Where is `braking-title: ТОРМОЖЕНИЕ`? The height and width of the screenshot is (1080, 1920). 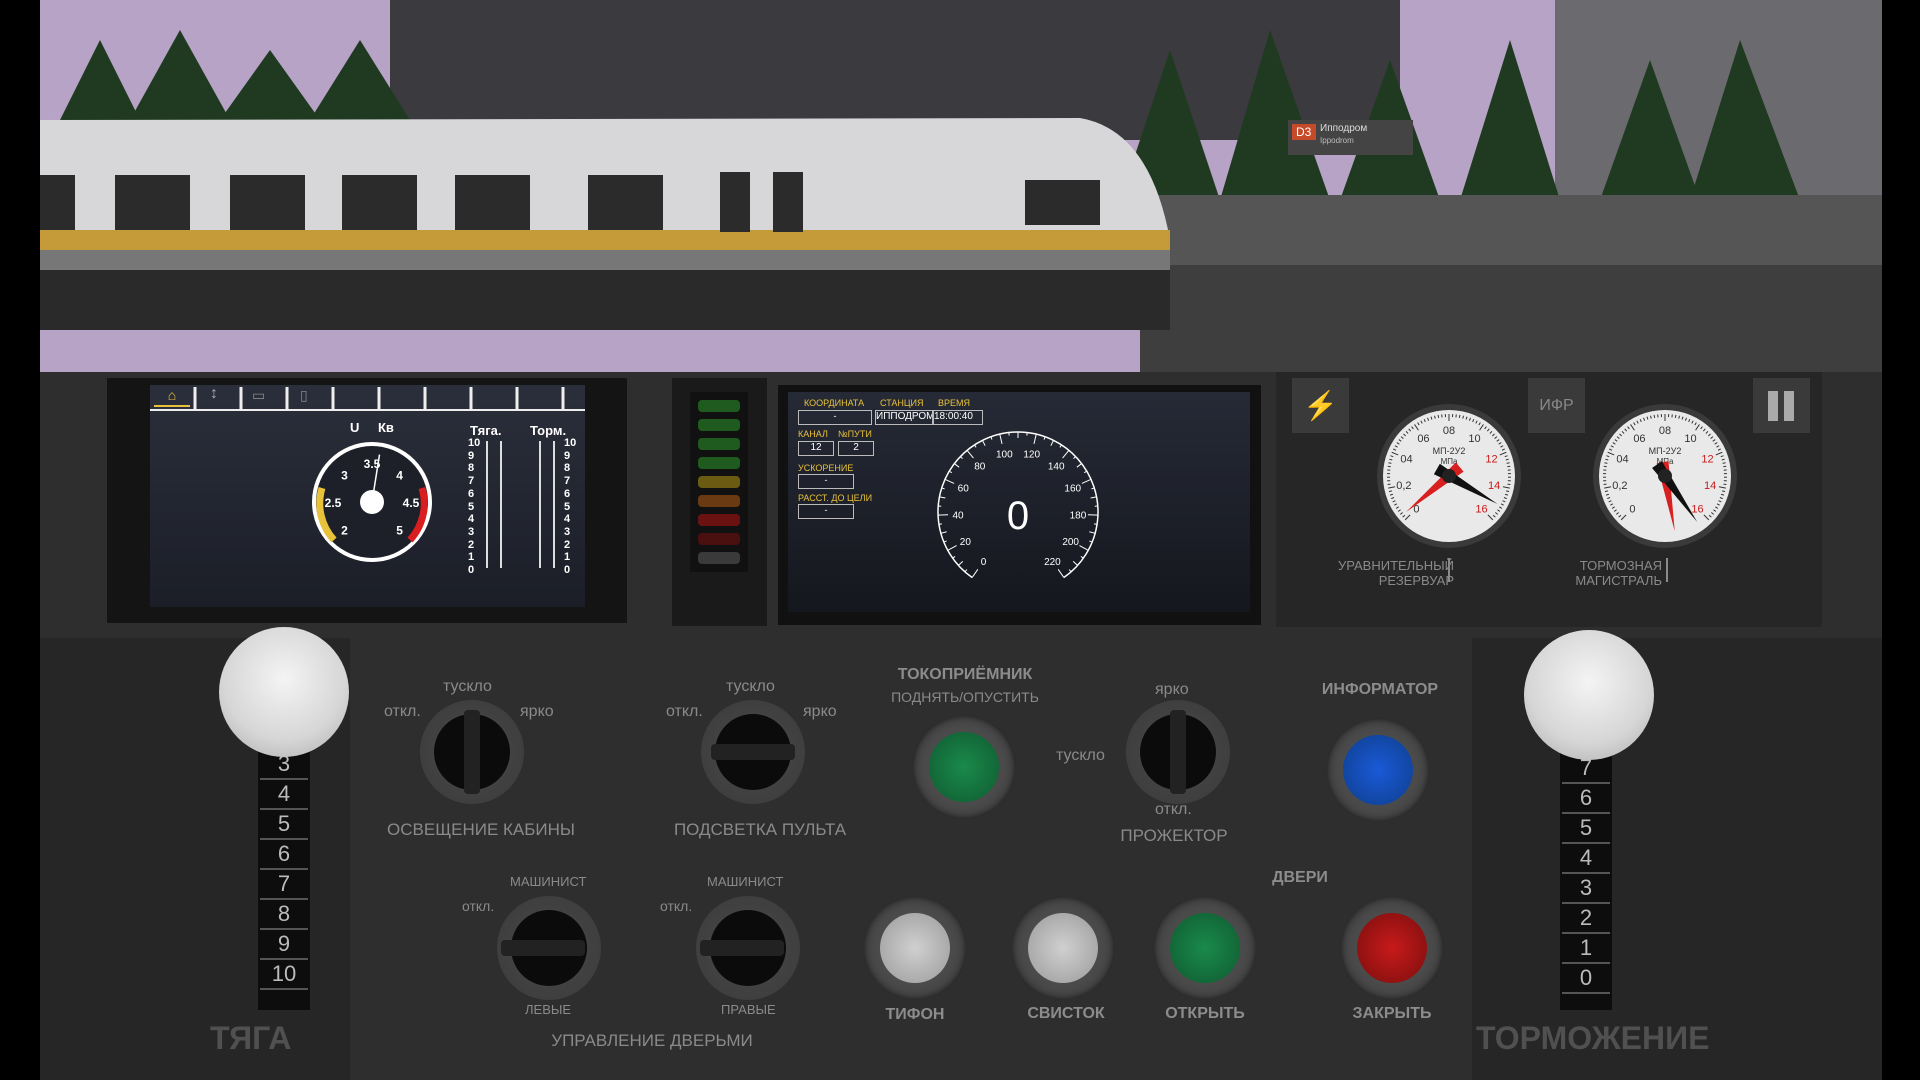
braking-title: ТОРМОЖЕНИЕ is located at coordinates (1593, 1038).